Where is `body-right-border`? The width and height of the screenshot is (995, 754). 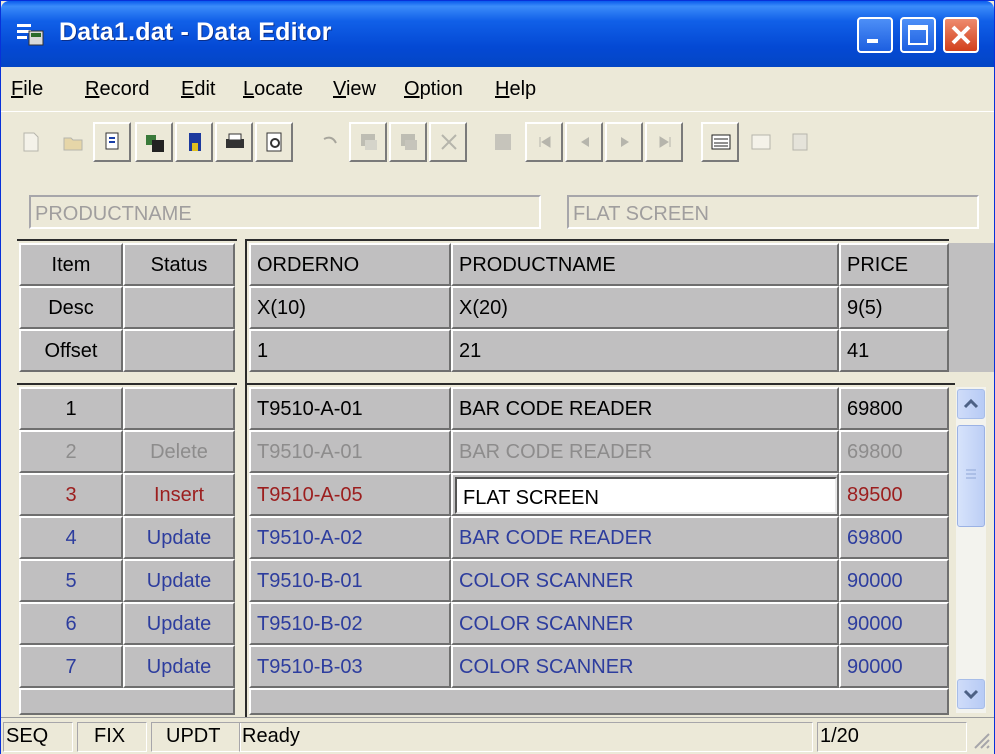 body-right-border is located at coordinates (600, 384).